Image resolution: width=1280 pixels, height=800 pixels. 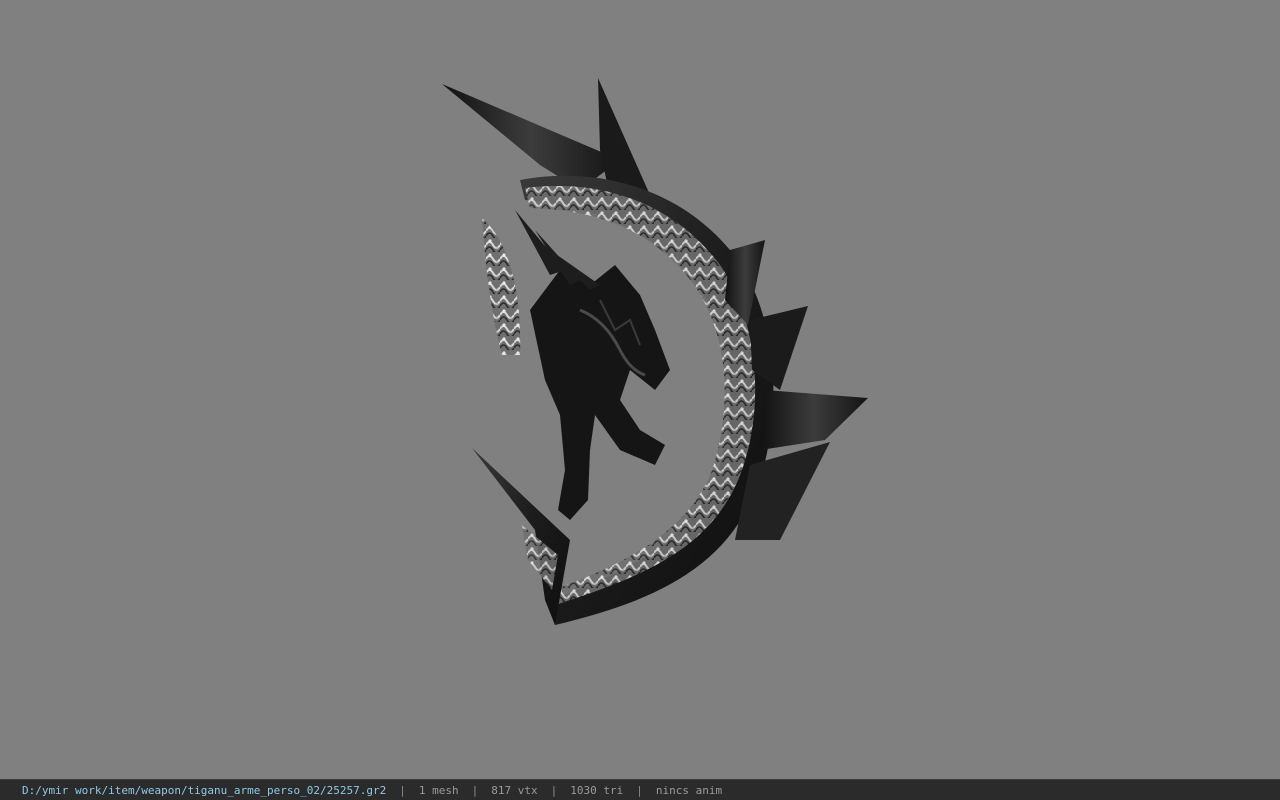 I want to click on upper-spike, so click(x=531, y=137).